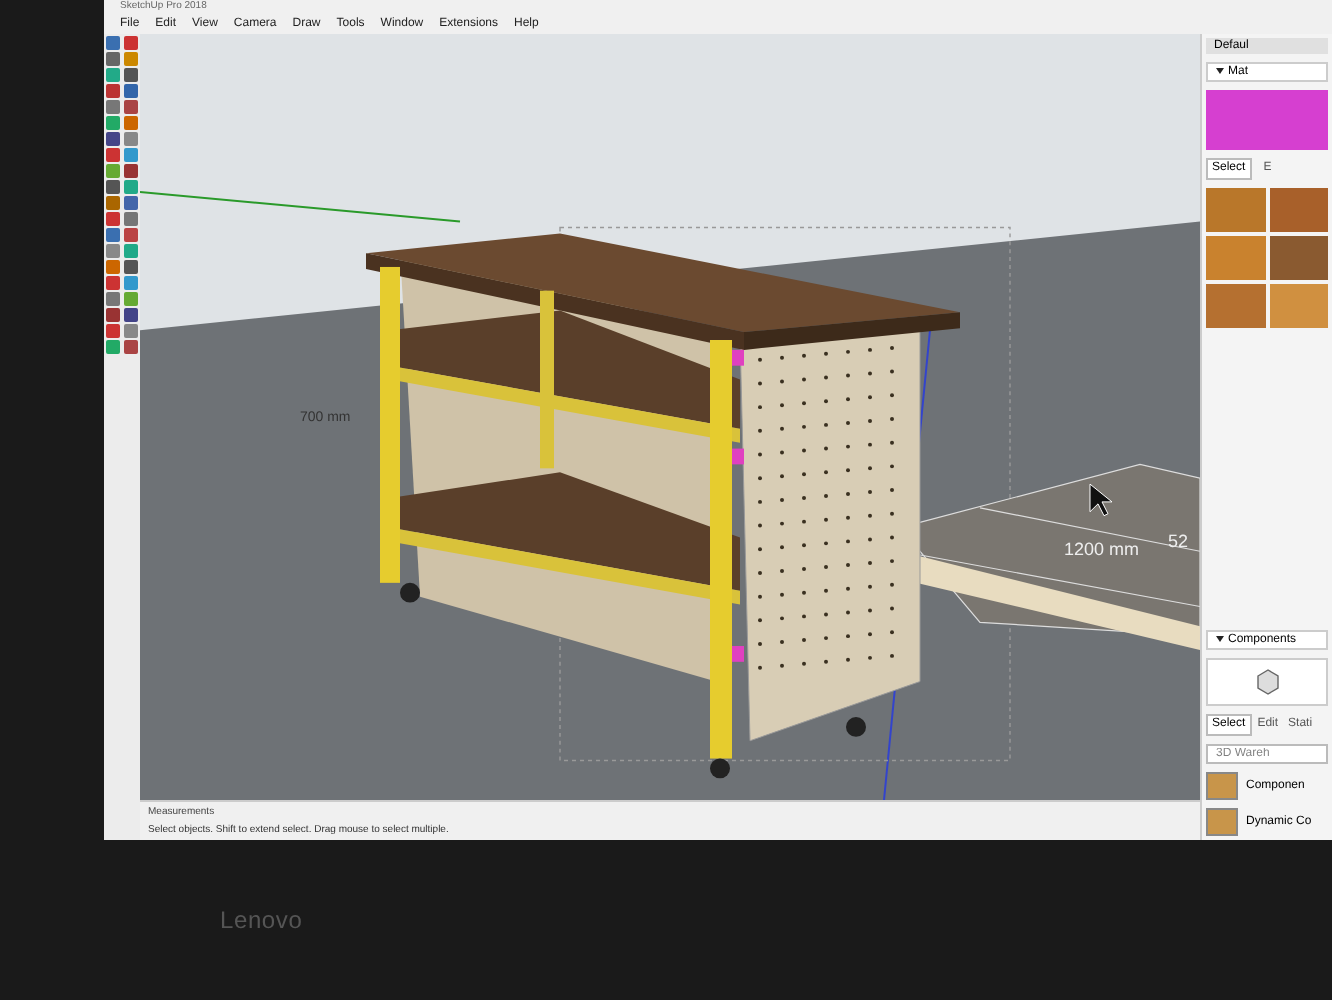 Image resolution: width=1332 pixels, height=1000 pixels. Describe the element at coordinates (1178, 541) in the screenshot. I see `dimension-label: 52` at that location.